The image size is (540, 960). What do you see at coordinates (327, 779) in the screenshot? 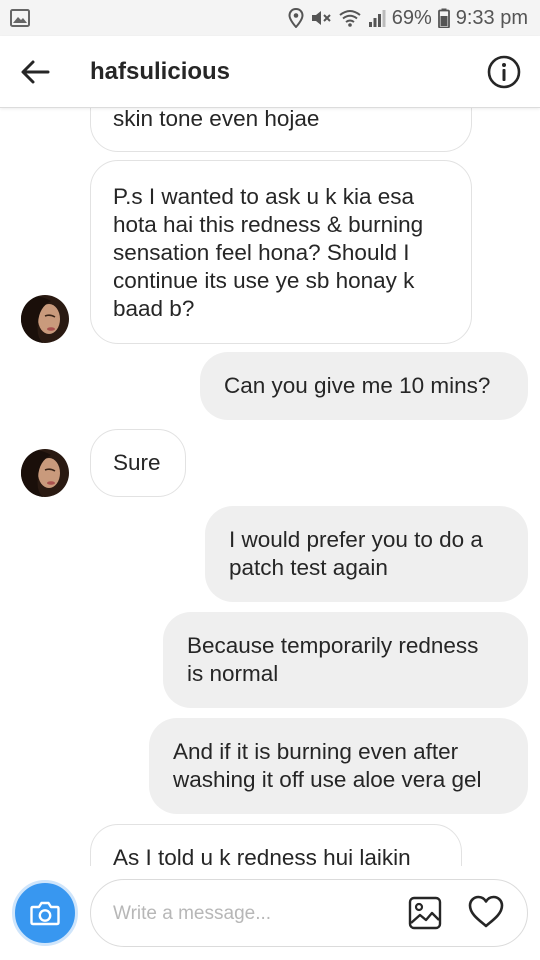
I see `message-line: washing it off use aloe vera gel` at bounding box center [327, 779].